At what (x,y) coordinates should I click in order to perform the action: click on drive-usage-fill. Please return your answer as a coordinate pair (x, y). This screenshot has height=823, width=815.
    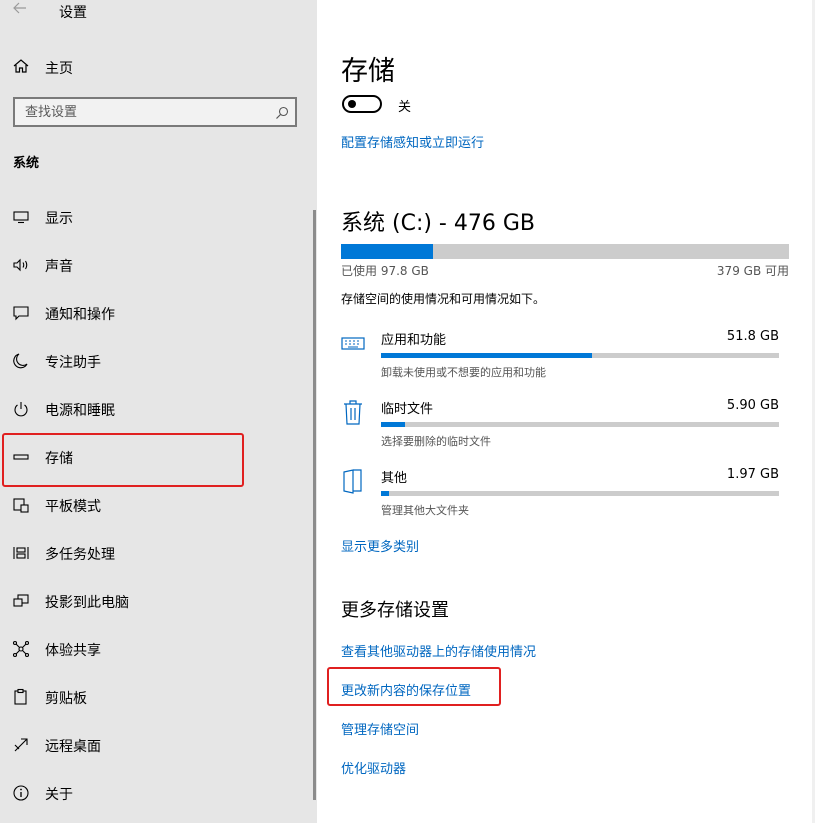
    Looking at the image, I should click on (387, 251).